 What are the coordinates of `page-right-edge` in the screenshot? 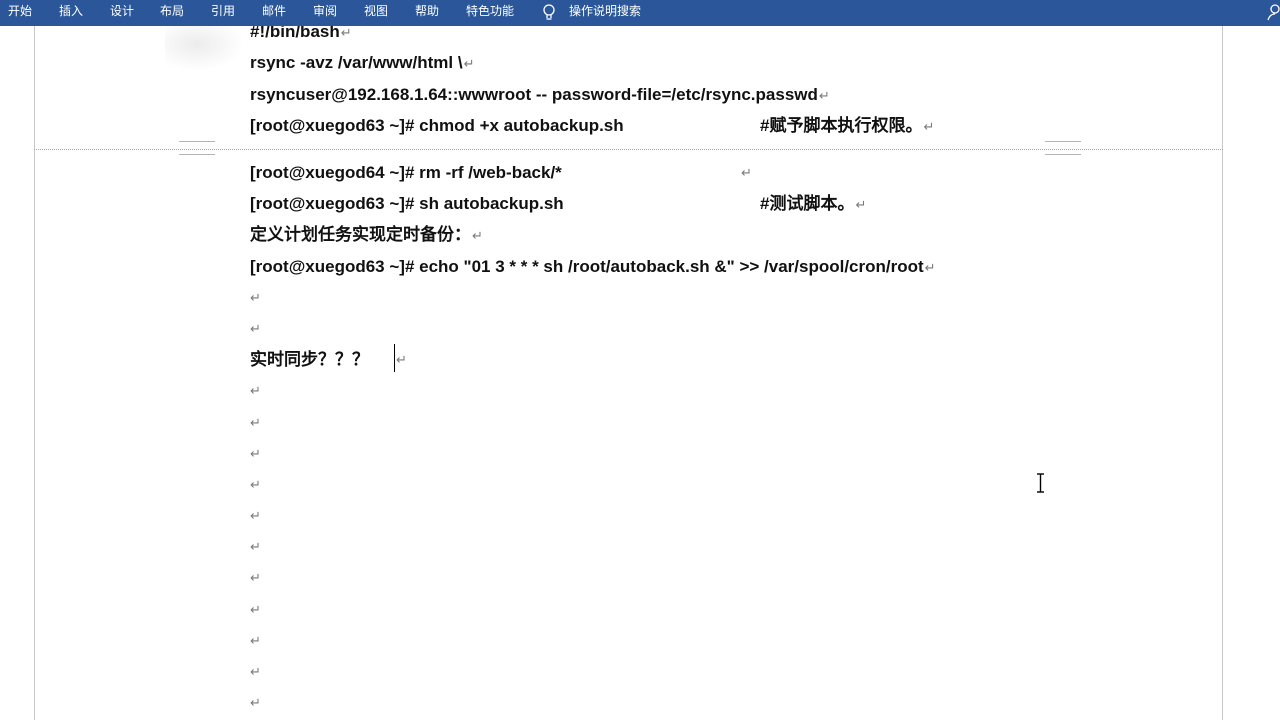 It's located at (1222, 373).